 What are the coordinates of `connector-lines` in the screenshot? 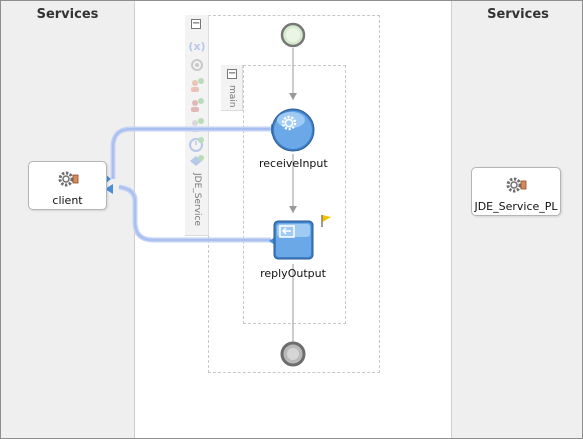 It's located at (190, 184).